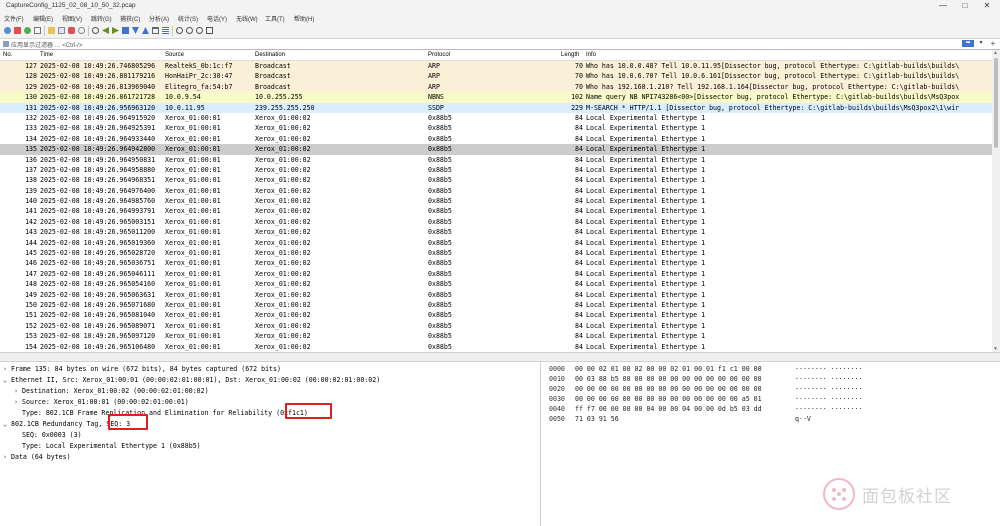 This screenshot has width=1000, height=526. I want to click on zoom-reset-icon, so click(199, 30).